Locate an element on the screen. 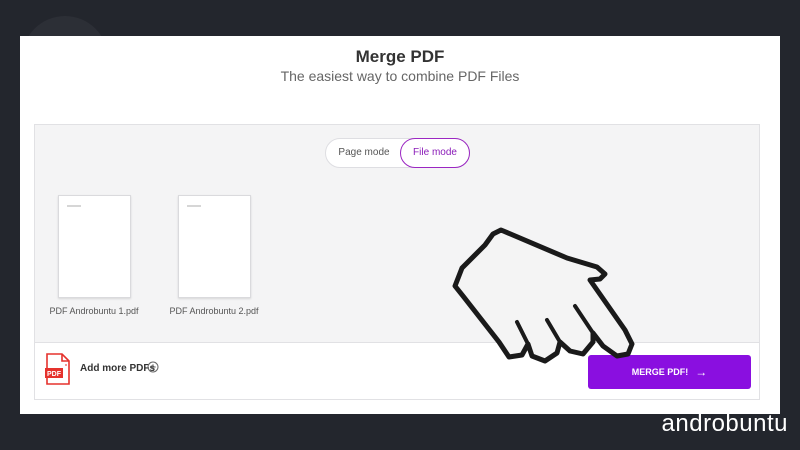 The width and height of the screenshot is (800, 450). pointing-hand-icon is located at coordinates (543, 295).